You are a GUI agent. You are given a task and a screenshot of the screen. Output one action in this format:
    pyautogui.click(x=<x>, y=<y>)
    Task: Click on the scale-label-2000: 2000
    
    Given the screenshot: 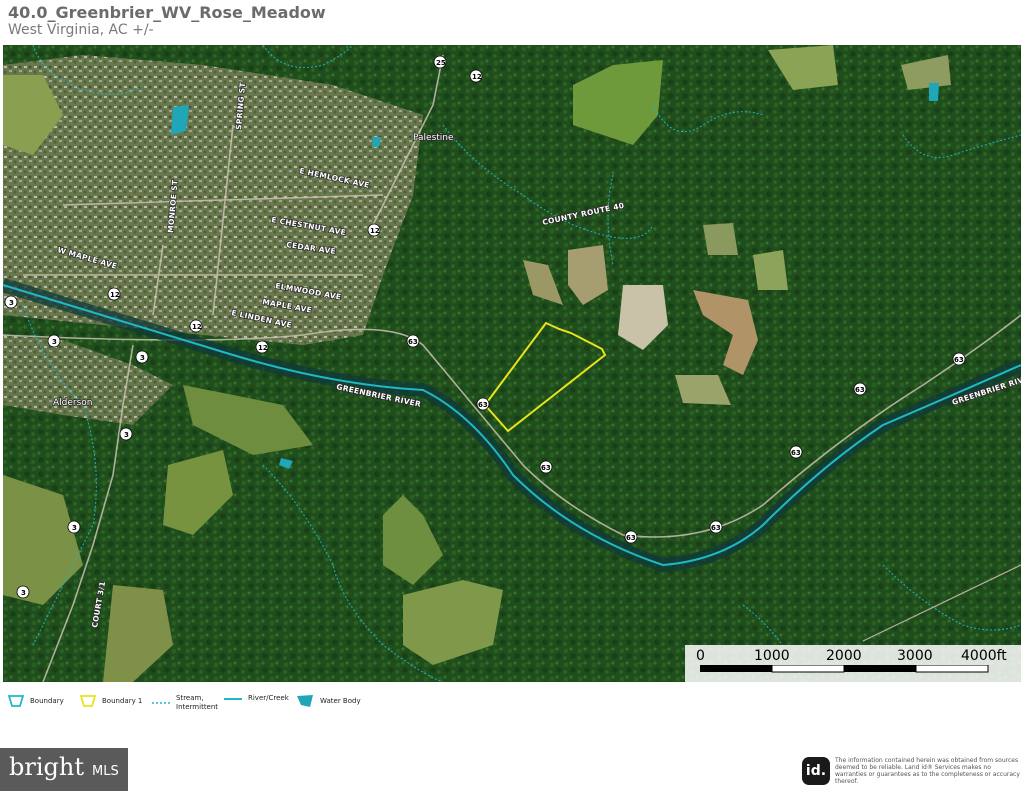 What is the action you would take?
    pyautogui.click(x=844, y=656)
    